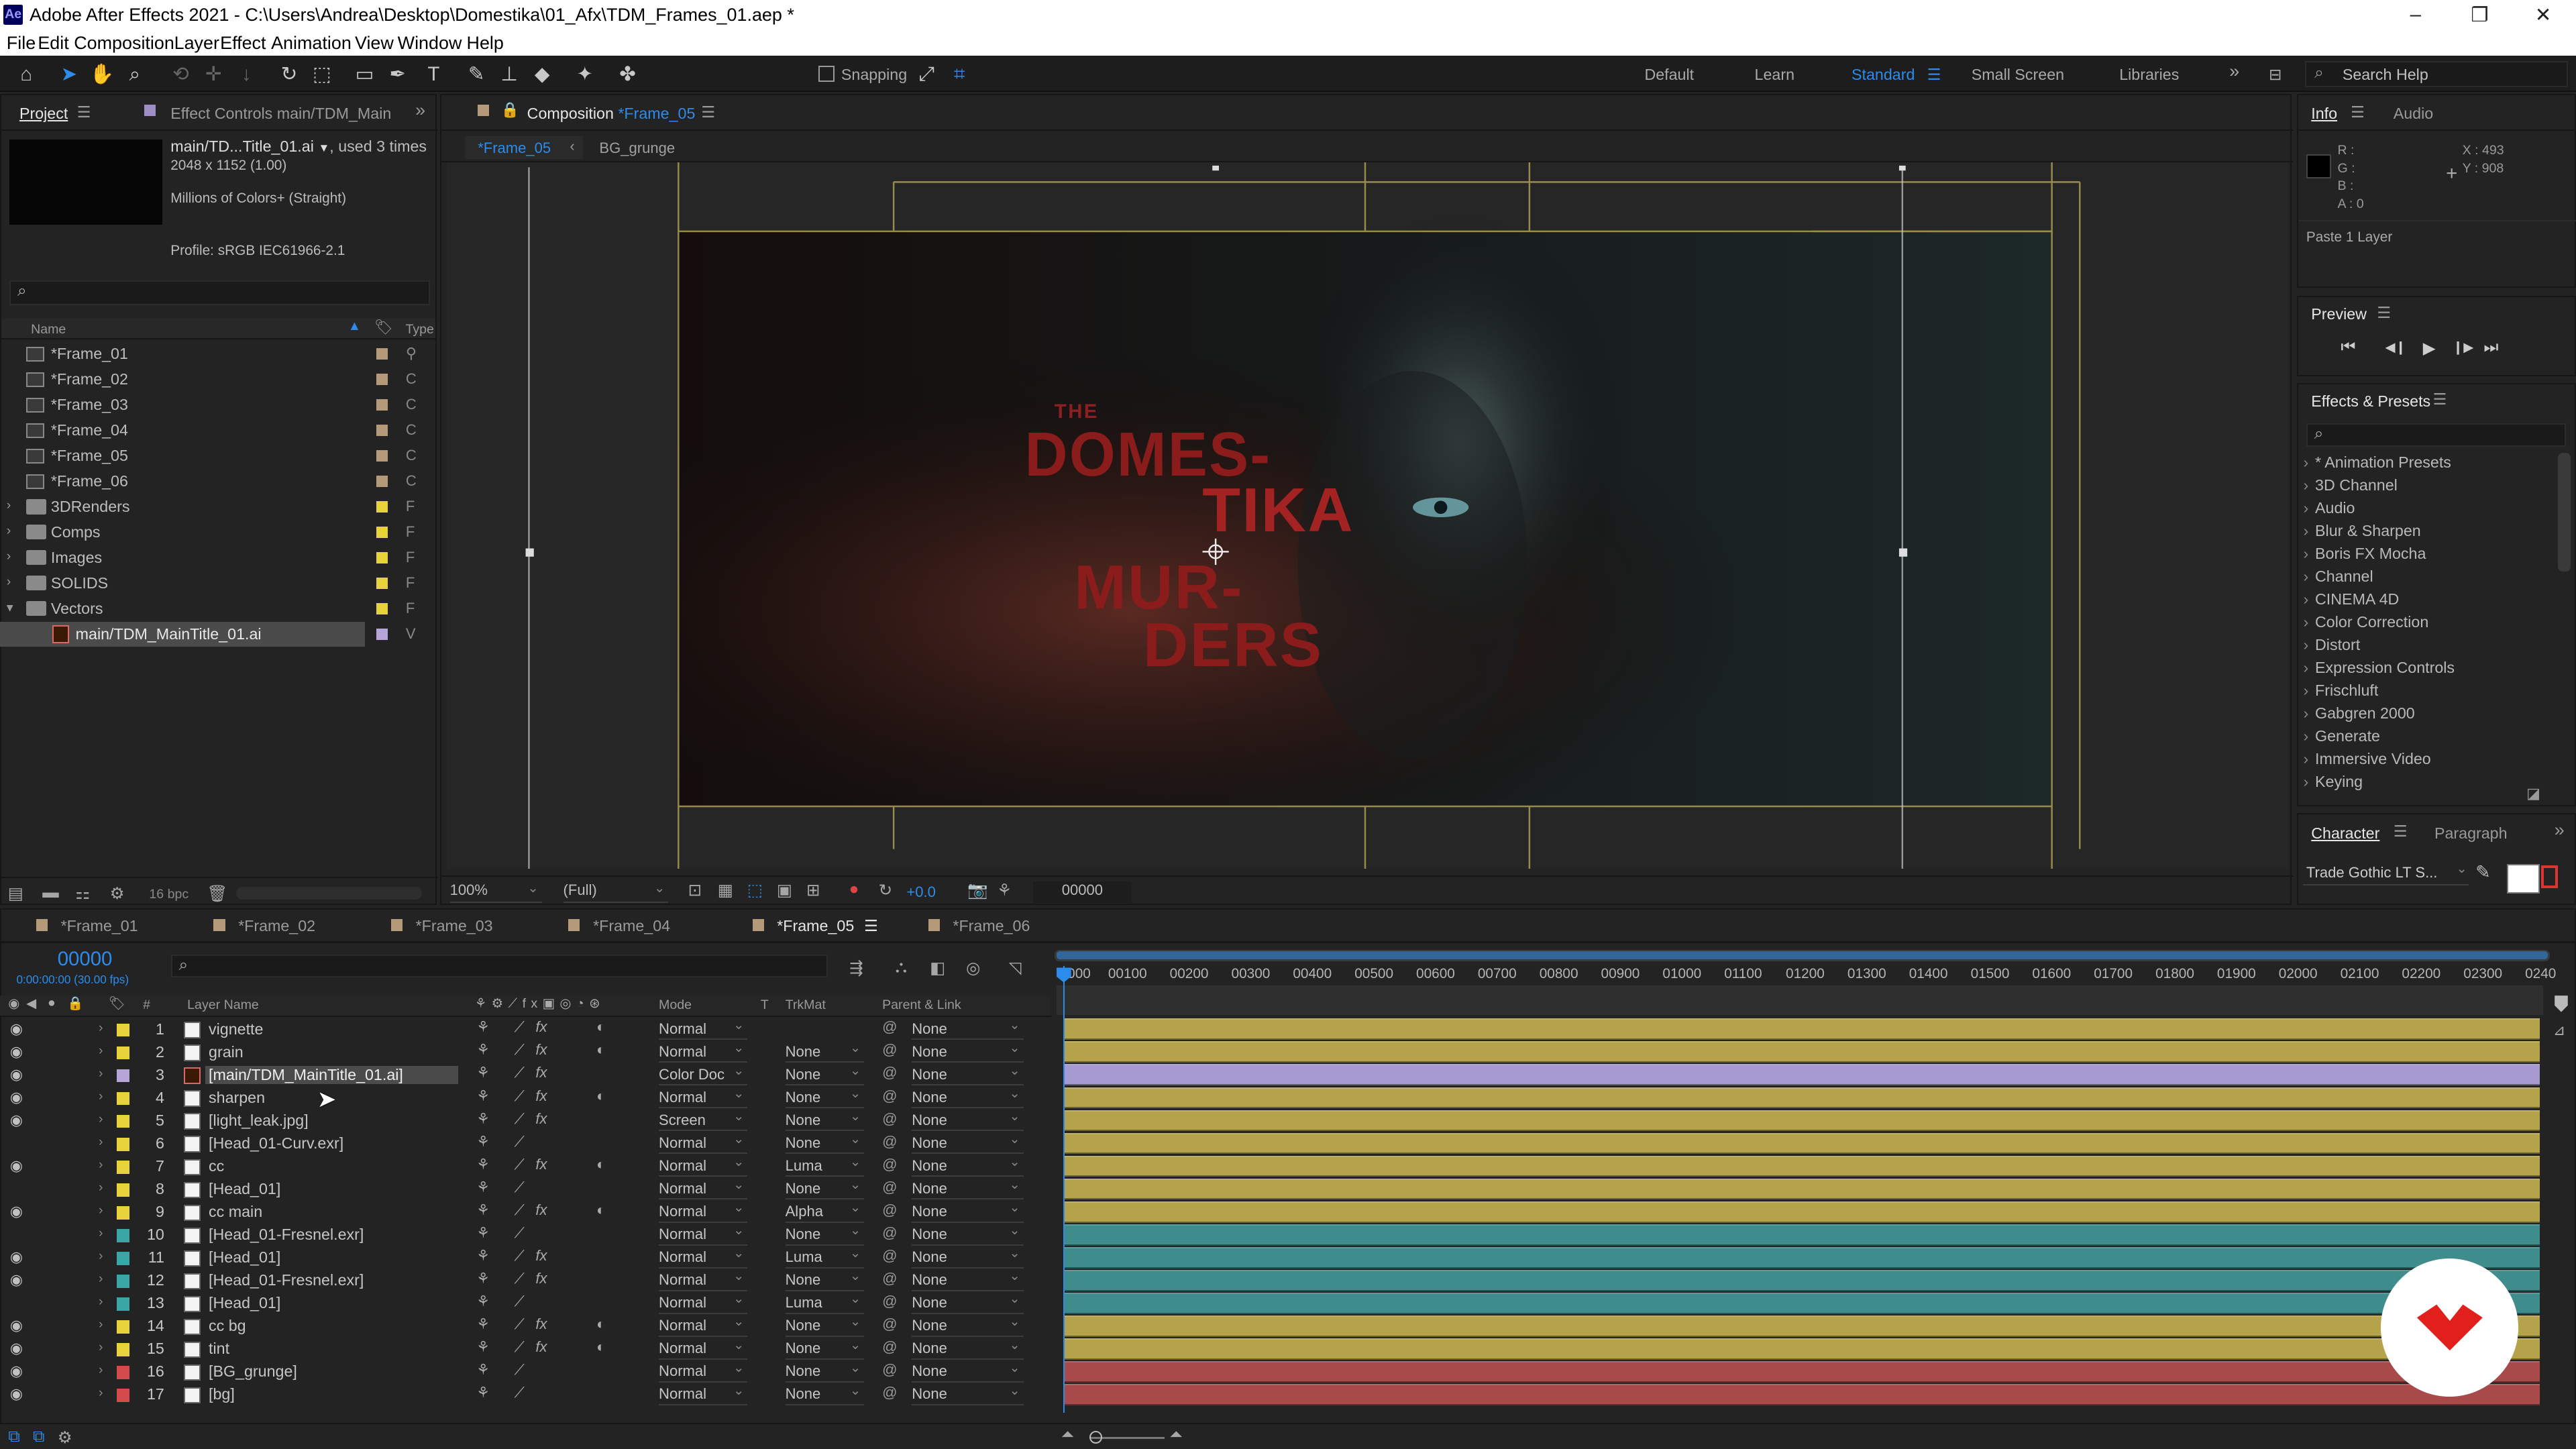 The height and width of the screenshot is (1449, 2576). What do you see at coordinates (50, 892) in the screenshot?
I see `new-folder-icon: ▬` at bounding box center [50, 892].